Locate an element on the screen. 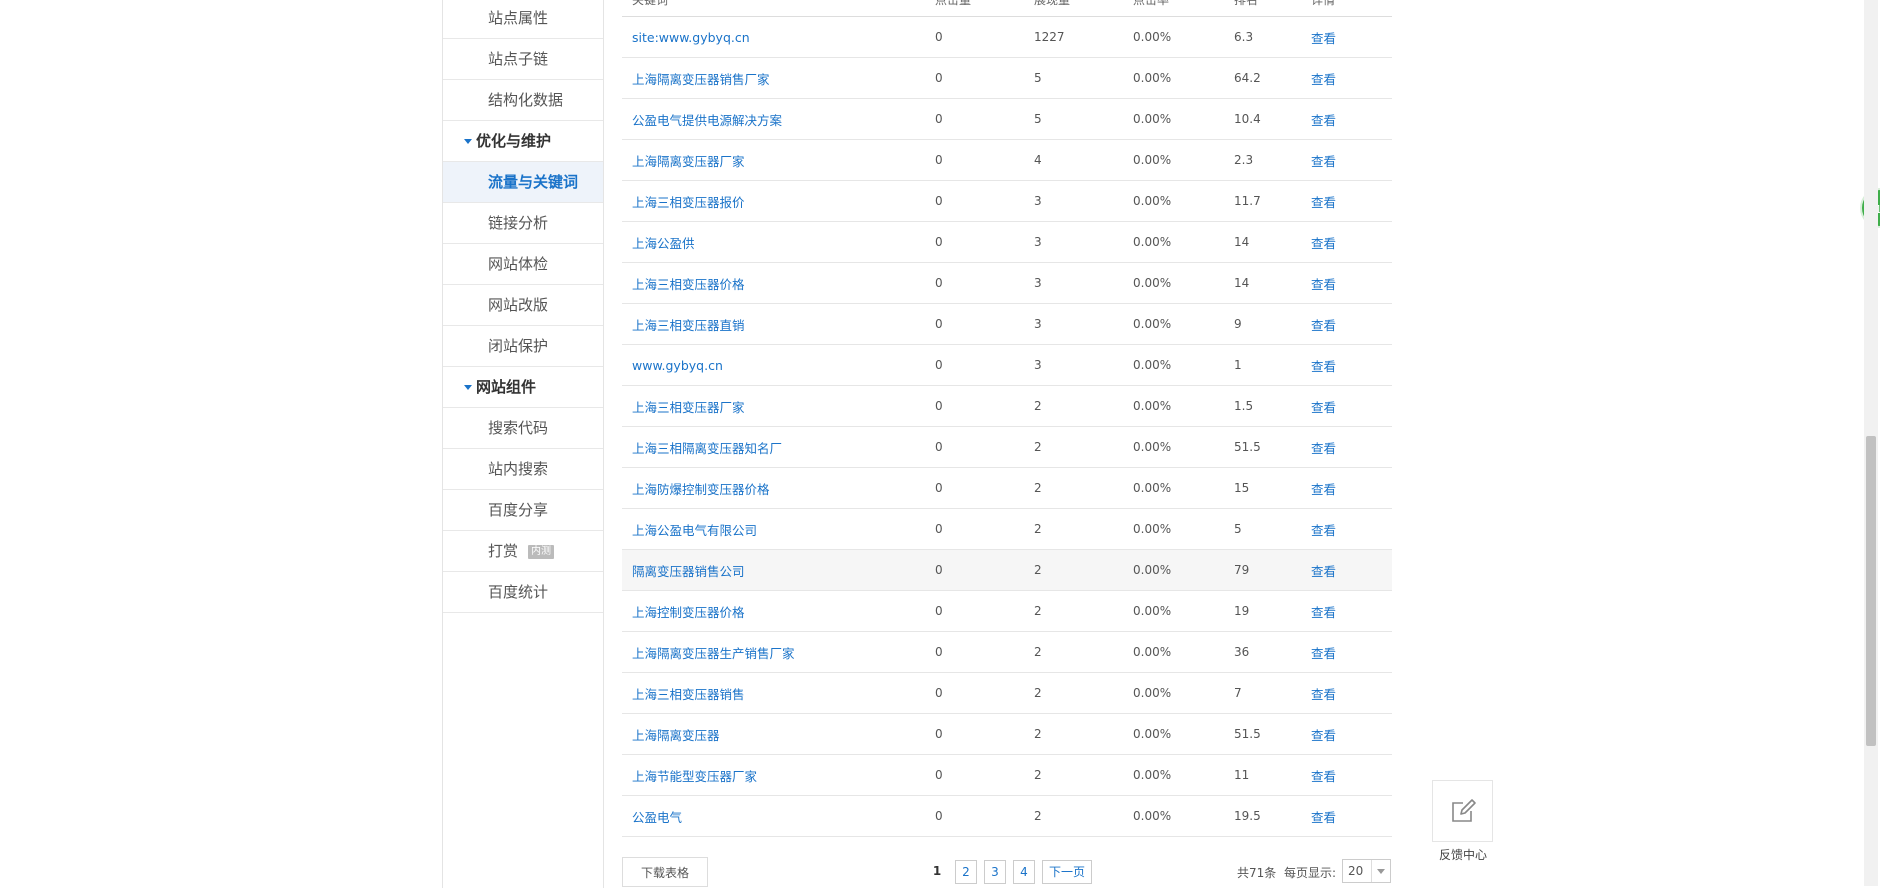  sidebar-item: 站点子链 is located at coordinates (523, 59).